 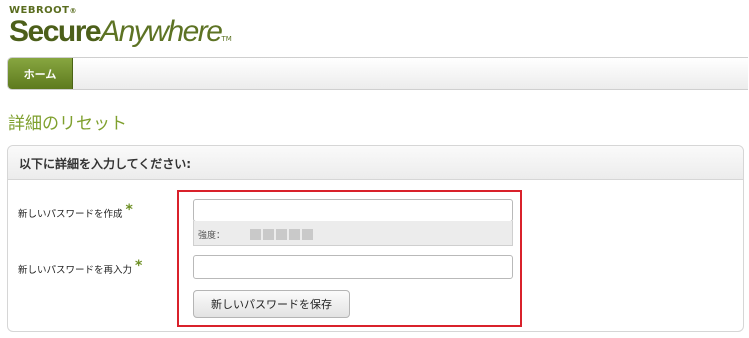 I want to click on panel-header: 以下に詳細を入力してください:, so click(x=375, y=163).